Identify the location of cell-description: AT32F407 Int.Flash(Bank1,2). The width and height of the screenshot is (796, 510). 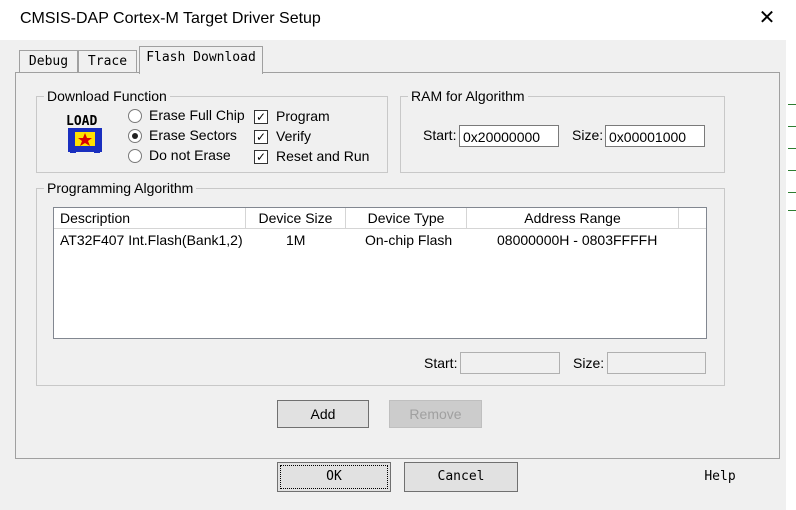
(151, 240).